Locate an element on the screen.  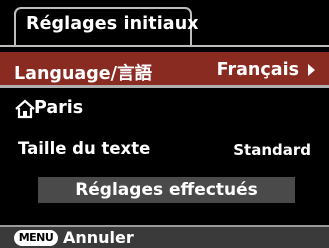
page-title: Réglages initiaux is located at coordinates (112, 24).